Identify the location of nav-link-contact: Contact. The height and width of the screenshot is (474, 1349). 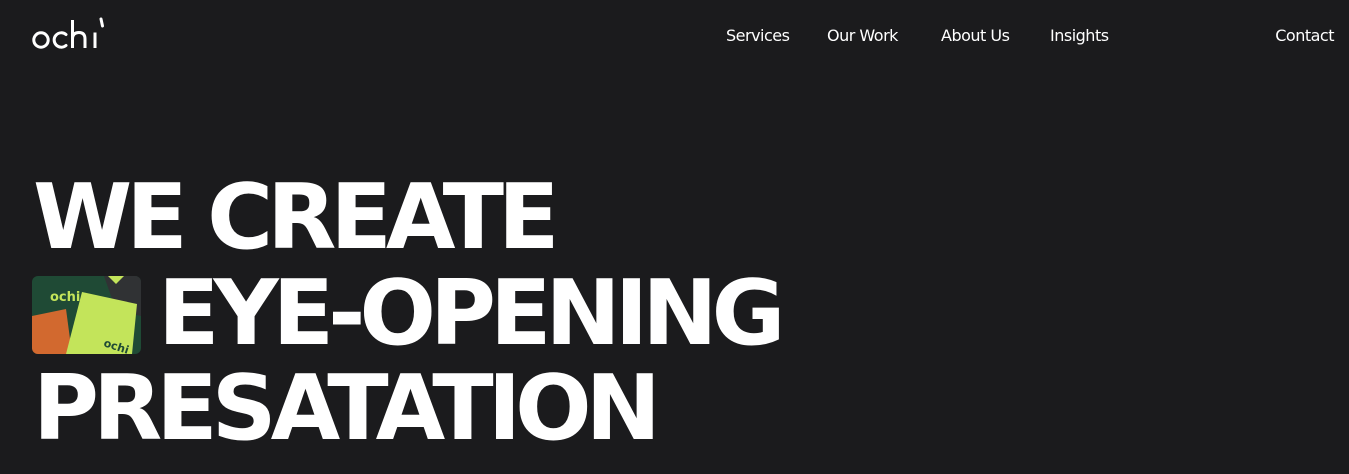
(1304, 36).